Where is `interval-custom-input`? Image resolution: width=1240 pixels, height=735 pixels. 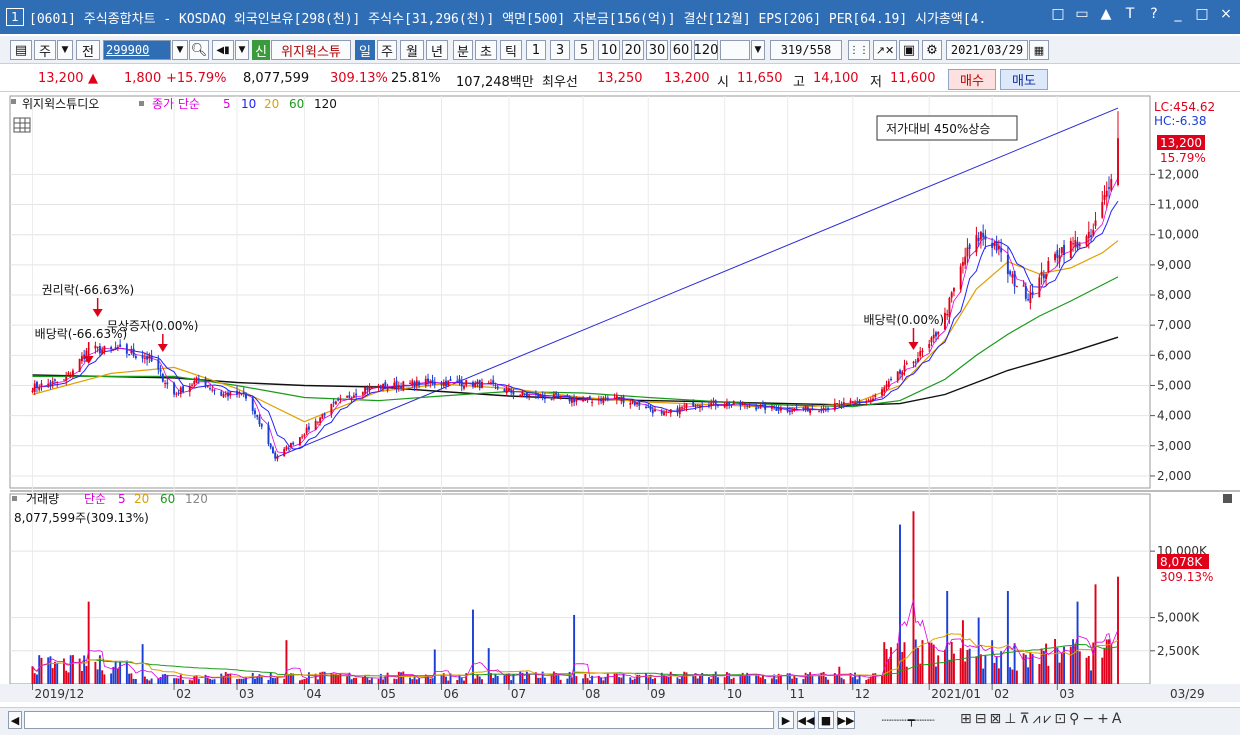
interval-custom-input is located at coordinates (735, 50).